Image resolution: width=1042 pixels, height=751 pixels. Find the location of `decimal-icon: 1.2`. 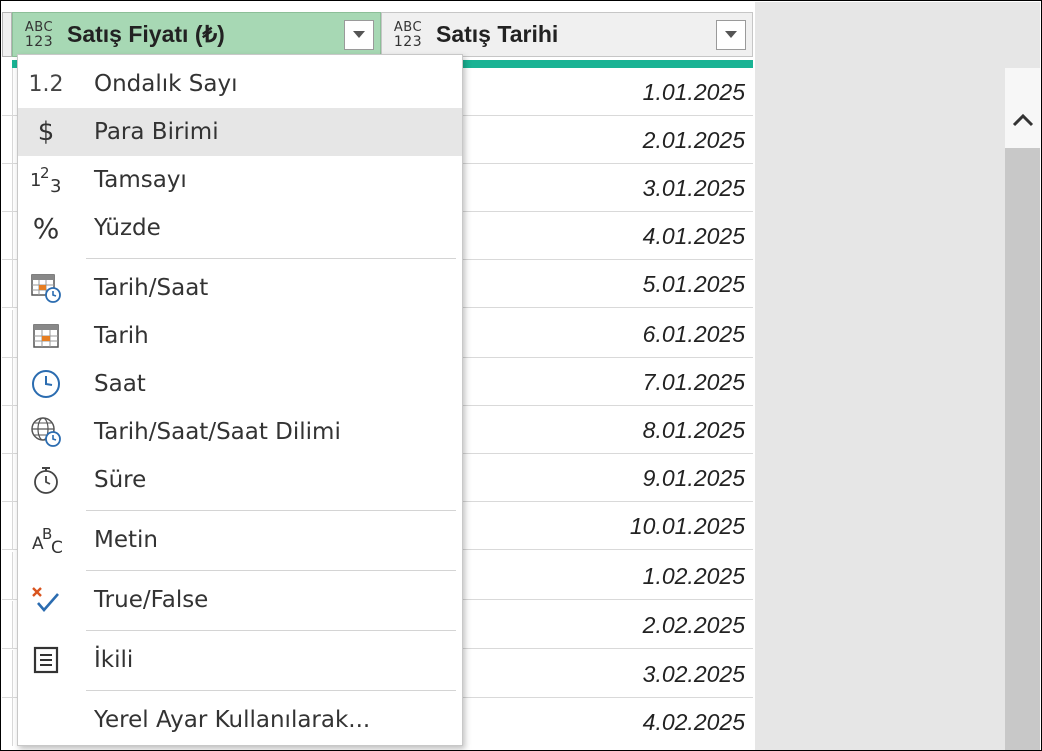

decimal-icon: 1.2 is located at coordinates (46, 84).